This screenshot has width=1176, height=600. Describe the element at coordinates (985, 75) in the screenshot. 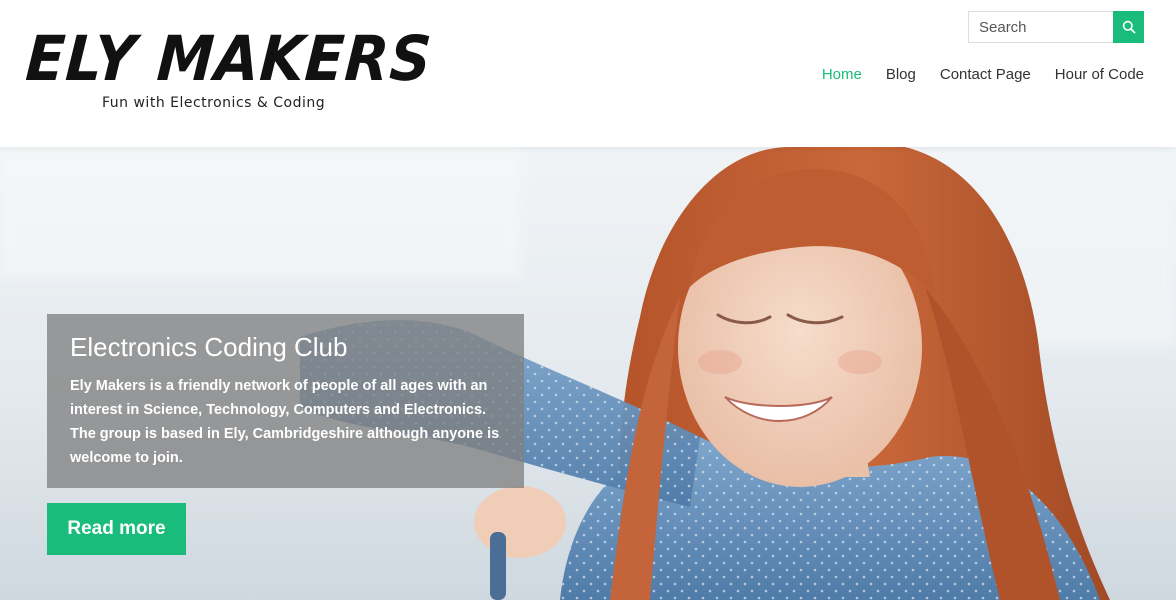

I see `nav-item-contact-page: Contact Page` at that location.